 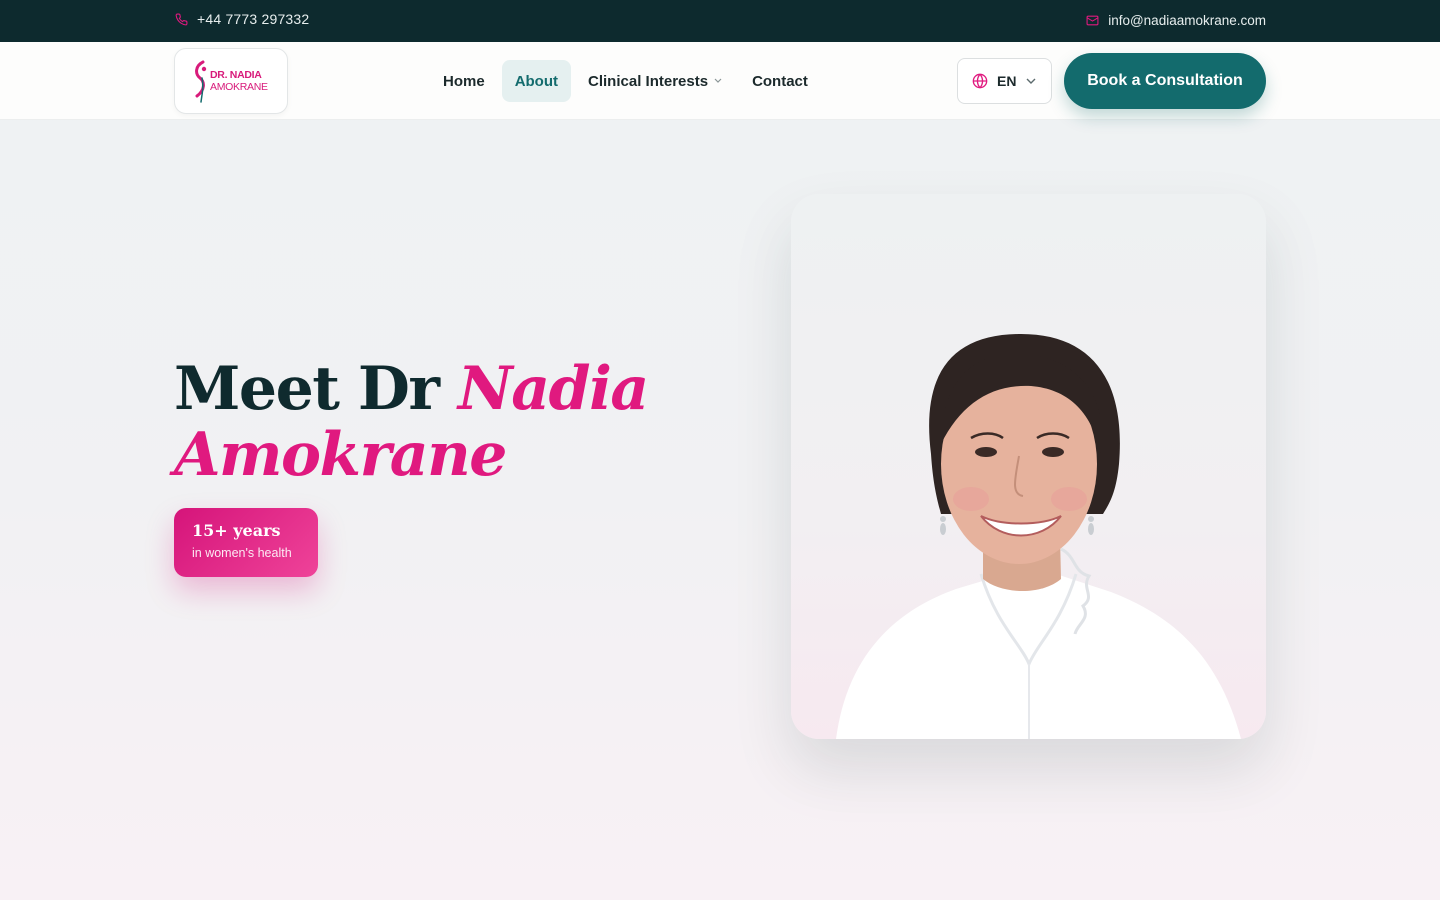 What do you see at coordinates (236, 530) in the screenshot?
I see `experience-value: 15+ years` at bounding box center [236, 530].